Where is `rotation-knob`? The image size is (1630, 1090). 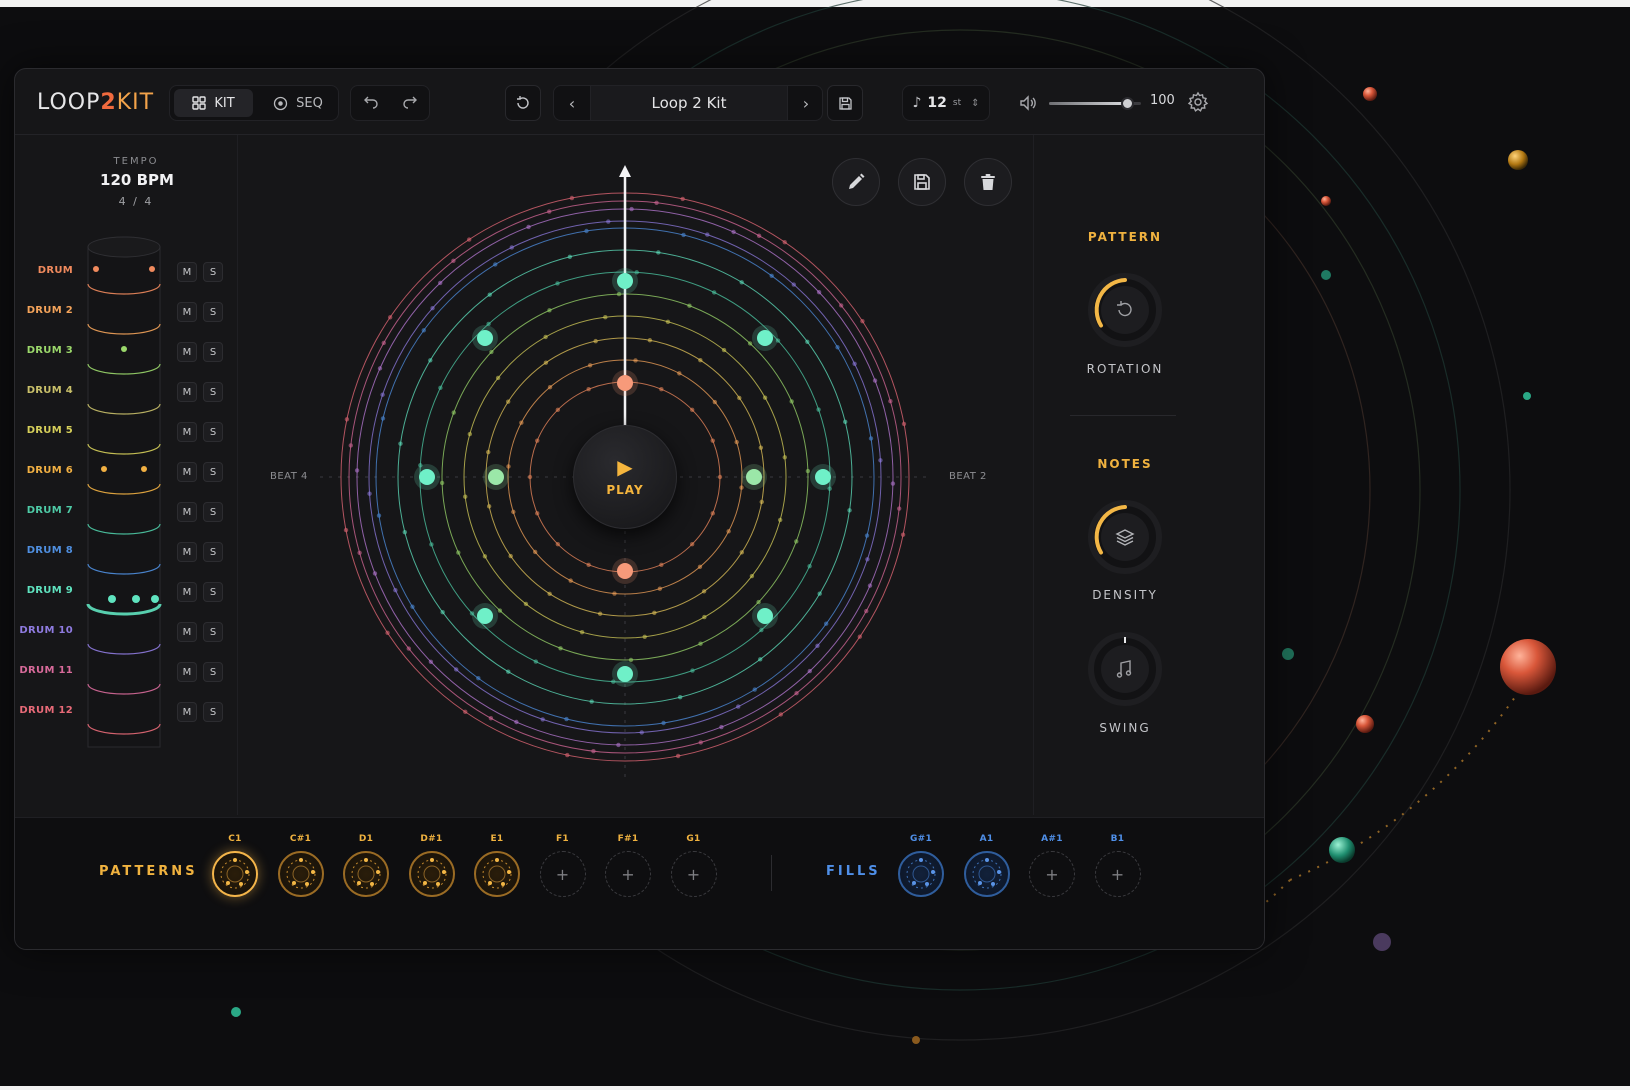 rotation-knob is located at coordinates (1125, 310).